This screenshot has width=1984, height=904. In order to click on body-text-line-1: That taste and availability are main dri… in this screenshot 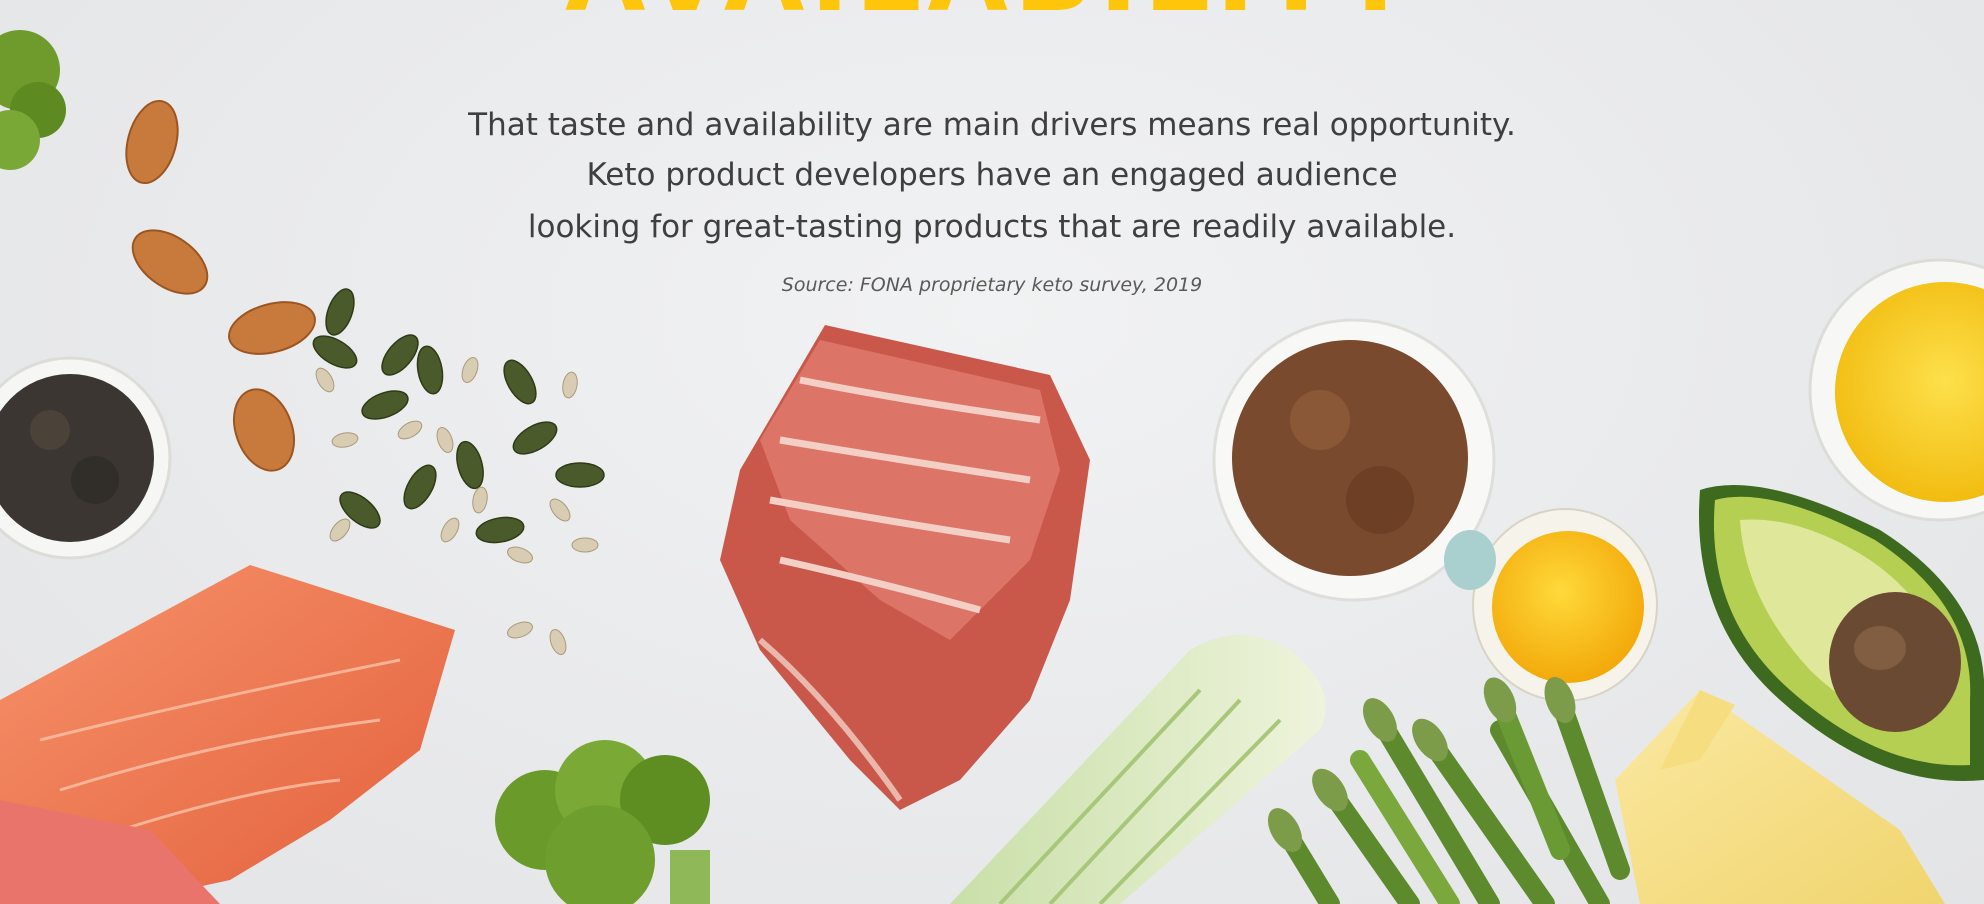, I will do `click(992, 125)`.